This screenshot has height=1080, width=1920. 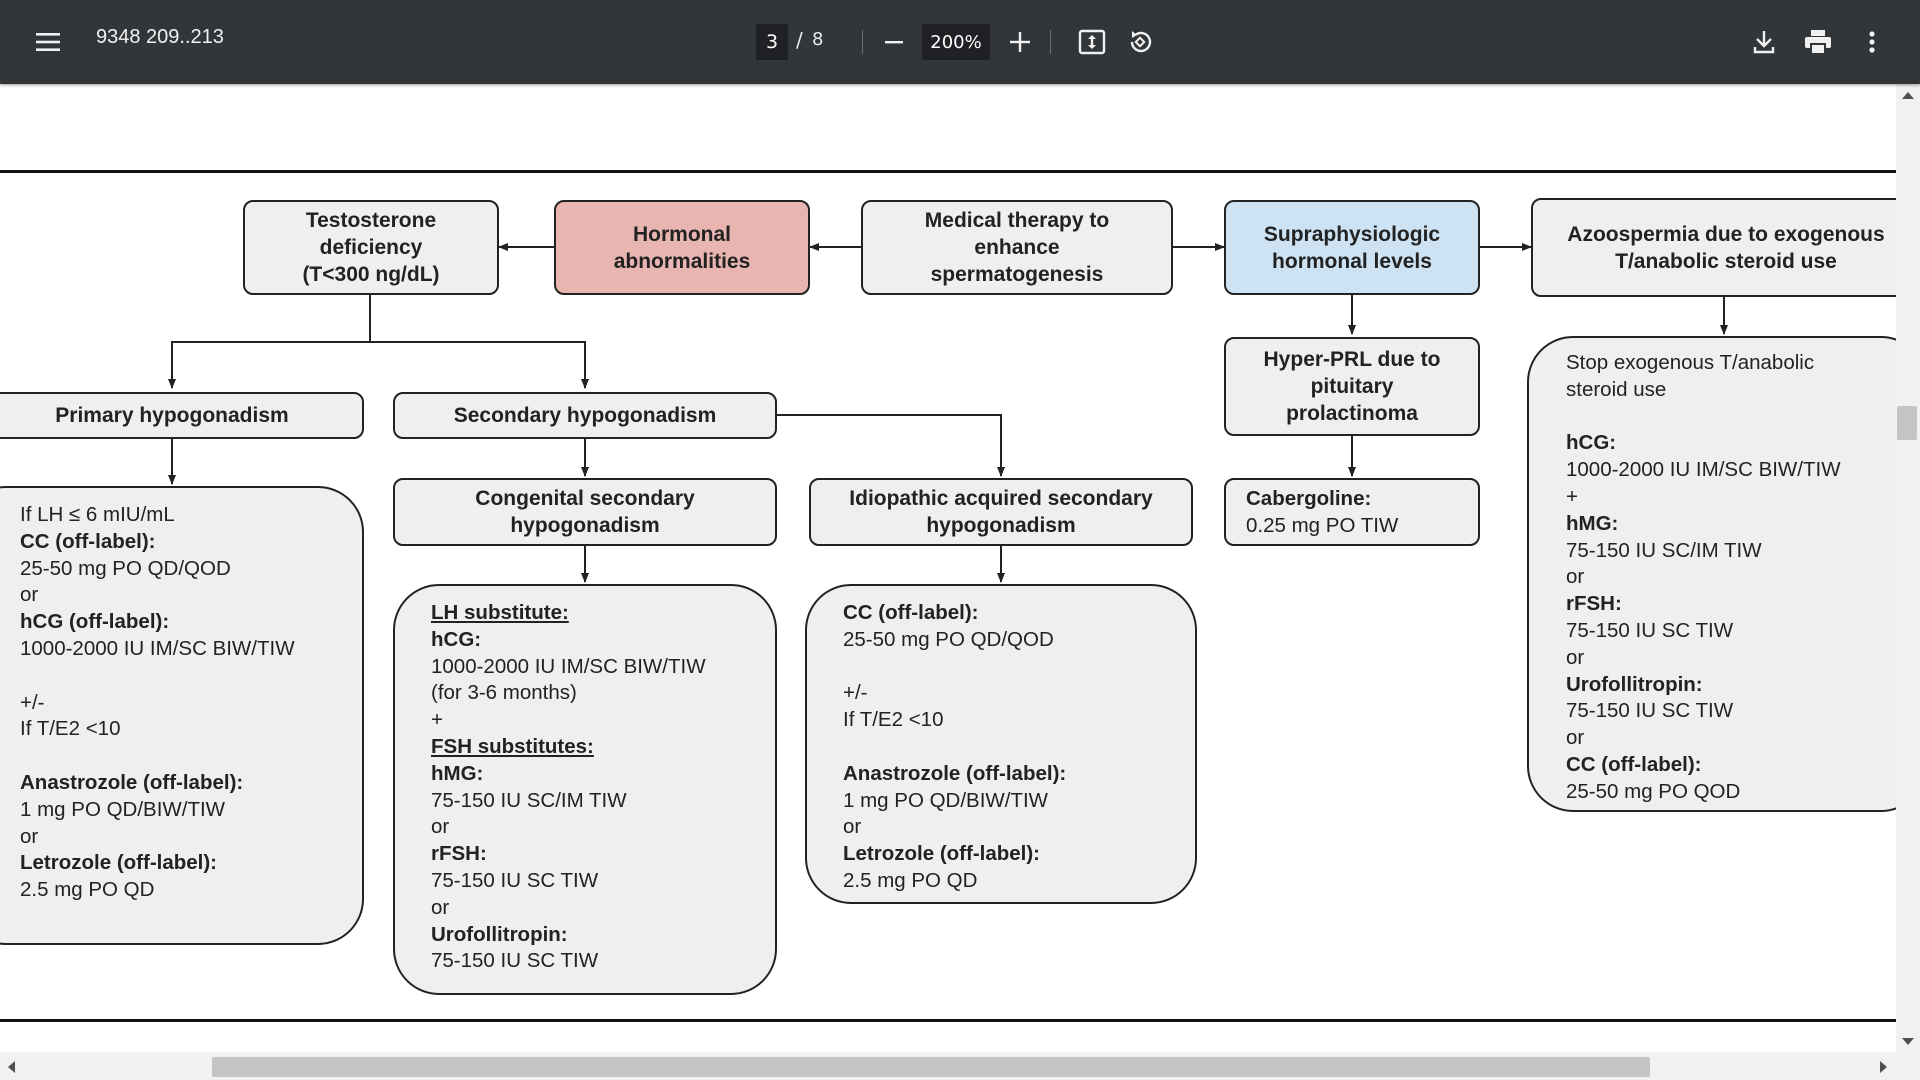 What do you see at coordinates (818, 39) in the screenshot?
I see `page-total: 8` at bounding box center [818, 39].